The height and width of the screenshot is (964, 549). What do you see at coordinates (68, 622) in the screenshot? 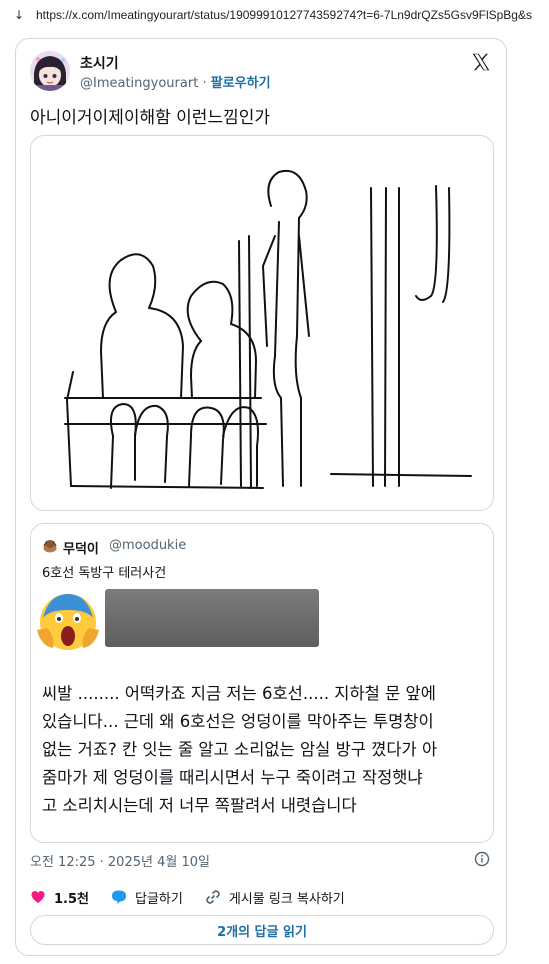
I see `screaming-face-emoji-icon` at bounding box center [68, 622].